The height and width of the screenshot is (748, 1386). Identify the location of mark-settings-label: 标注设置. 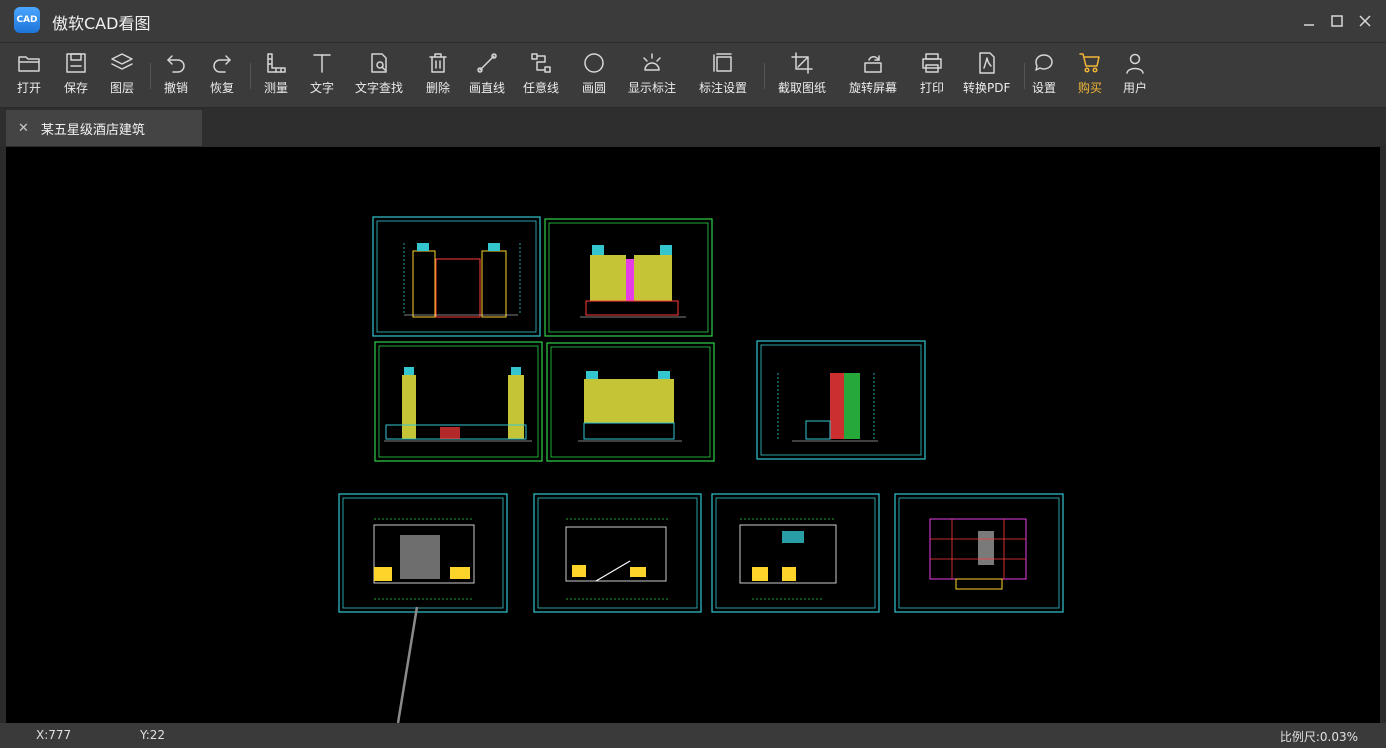
(723, 88).